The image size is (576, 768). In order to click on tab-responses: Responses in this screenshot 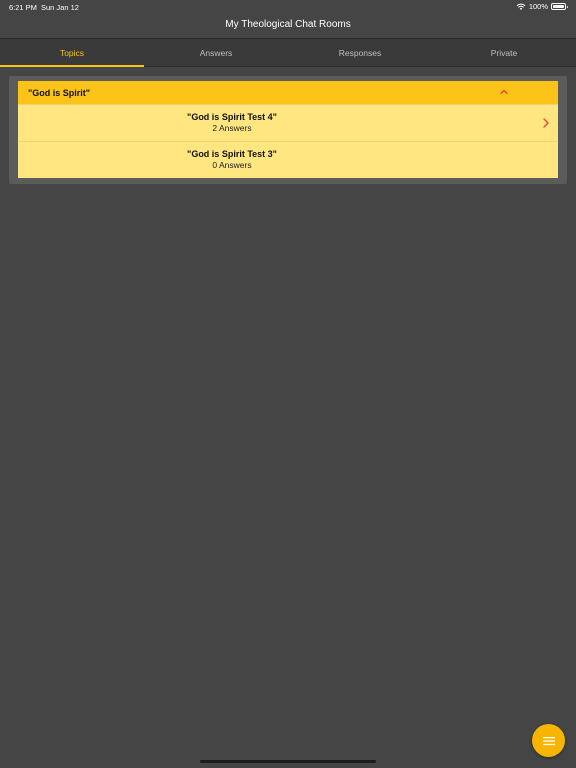, I will do `click(360, 52)`.